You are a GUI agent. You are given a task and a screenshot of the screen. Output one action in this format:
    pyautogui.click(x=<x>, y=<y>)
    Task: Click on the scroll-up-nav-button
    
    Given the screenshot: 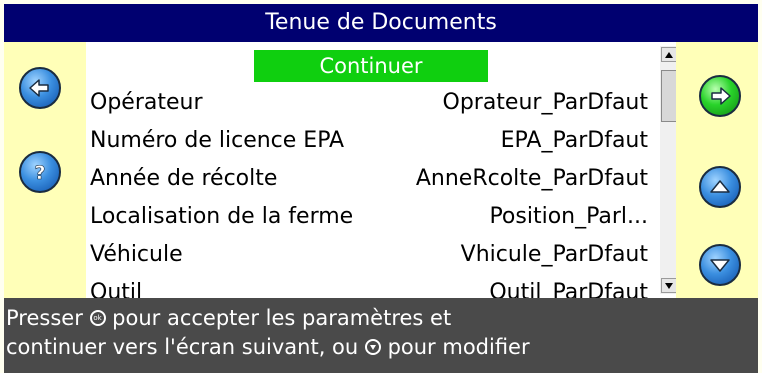 What is the action you would take?
    pyautogui.click(x=720, y=187)
    